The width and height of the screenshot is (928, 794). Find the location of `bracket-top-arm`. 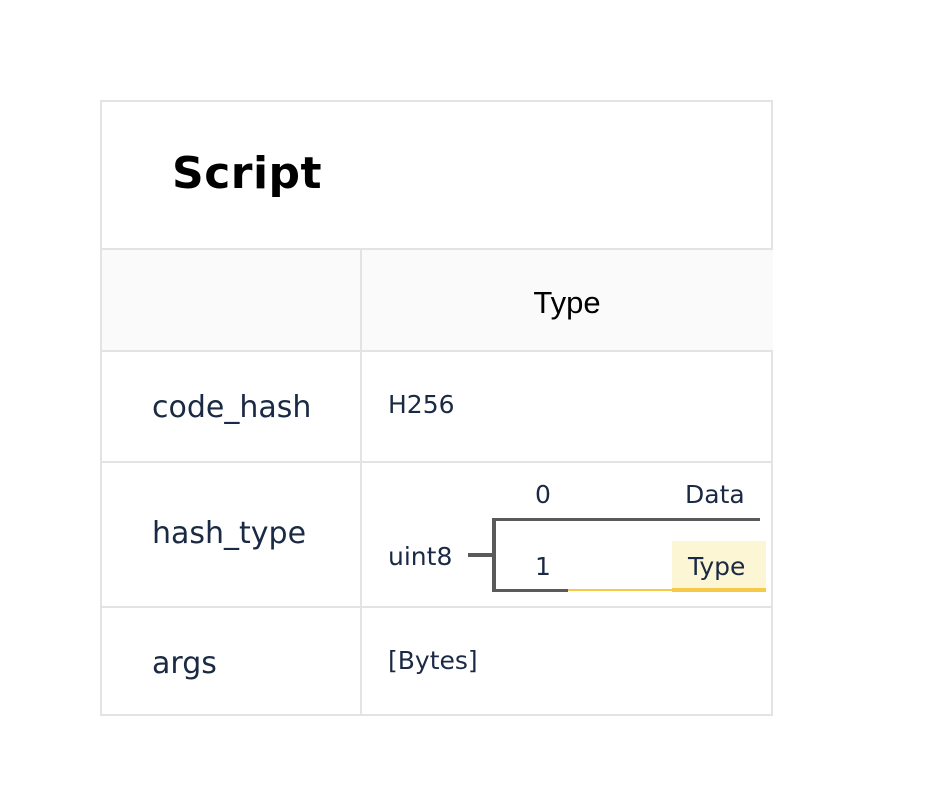

bracket-top-arm is located at coordinates (507, 519).